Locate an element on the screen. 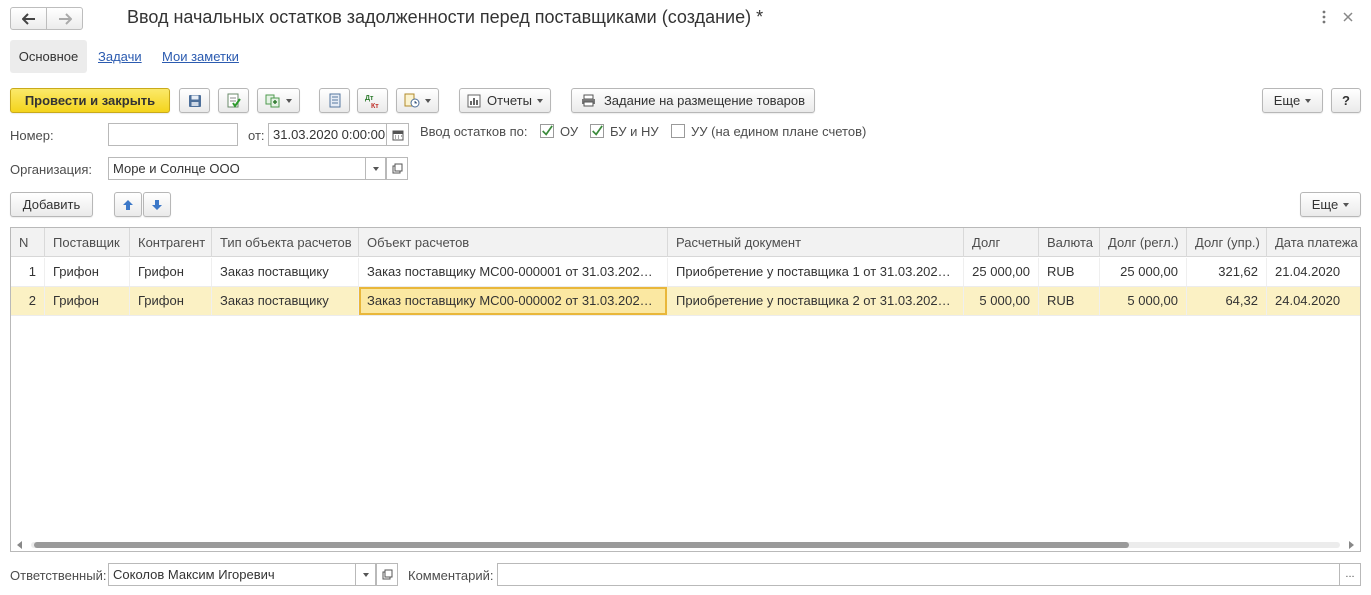 Image resolution: width=1371 pixels, height=595 pixels. check-bu-nu is located at coordinates (597, 131).